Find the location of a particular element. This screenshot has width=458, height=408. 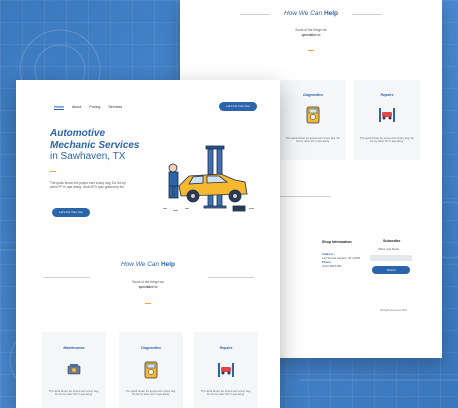

front-section-title: How We Can Help is located at coordinates (148, 264).